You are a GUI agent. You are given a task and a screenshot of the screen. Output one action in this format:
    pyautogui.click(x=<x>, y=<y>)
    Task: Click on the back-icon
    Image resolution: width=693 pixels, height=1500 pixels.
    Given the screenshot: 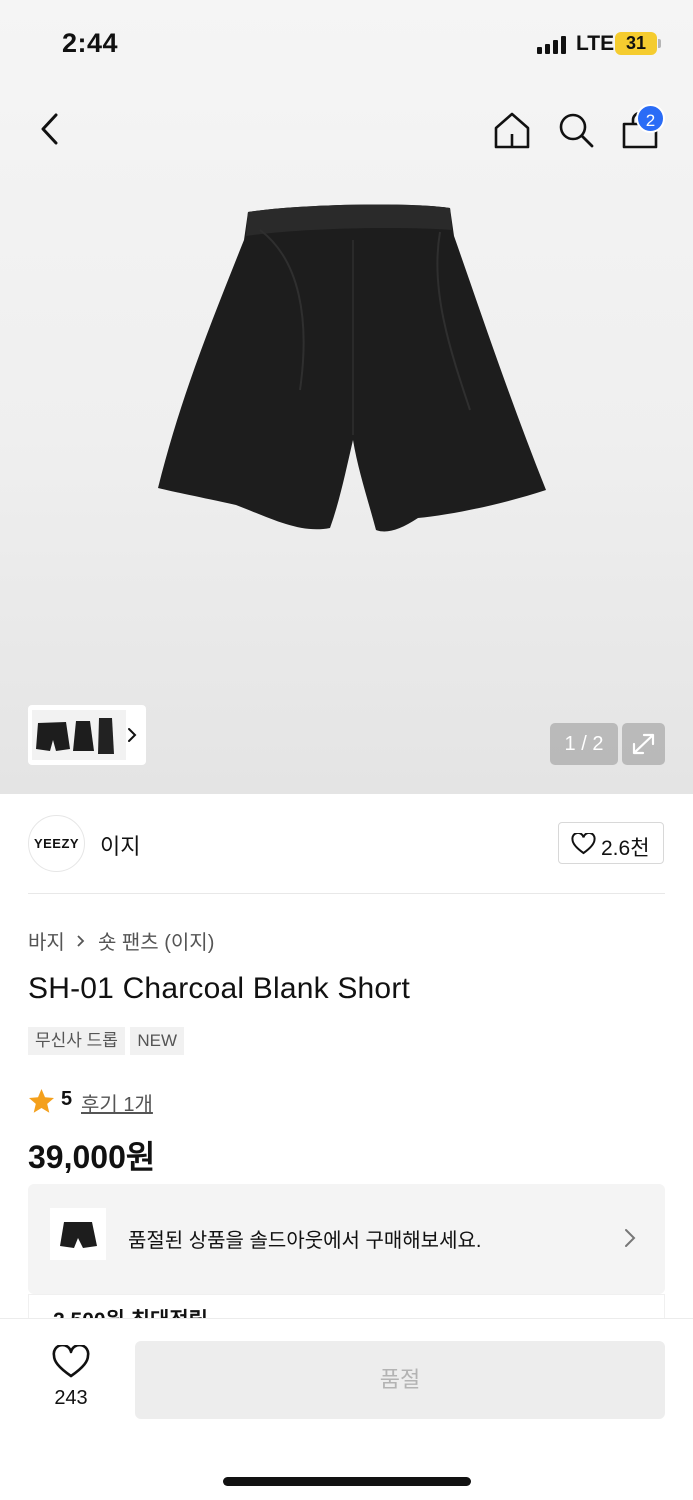 What is the action you would take?
    pyautogui.click(x=51, y=129)
    